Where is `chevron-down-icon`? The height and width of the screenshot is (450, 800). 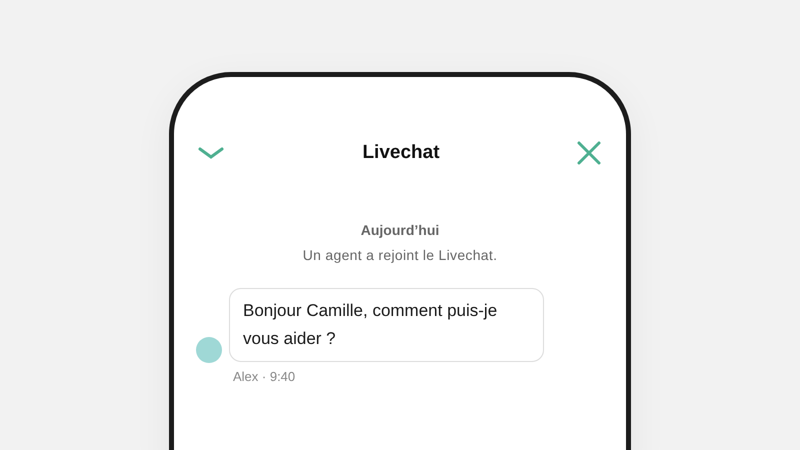 chevron-down-icon is located at coordinates (211, 153).